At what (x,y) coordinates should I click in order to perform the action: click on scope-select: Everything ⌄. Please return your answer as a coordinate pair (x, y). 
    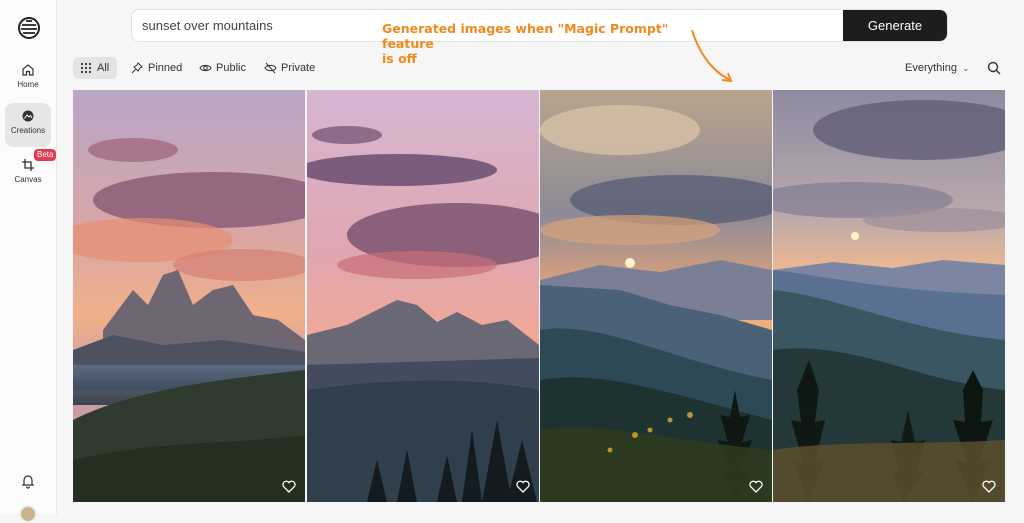
    Looking at the image, I should click on (937, 68).